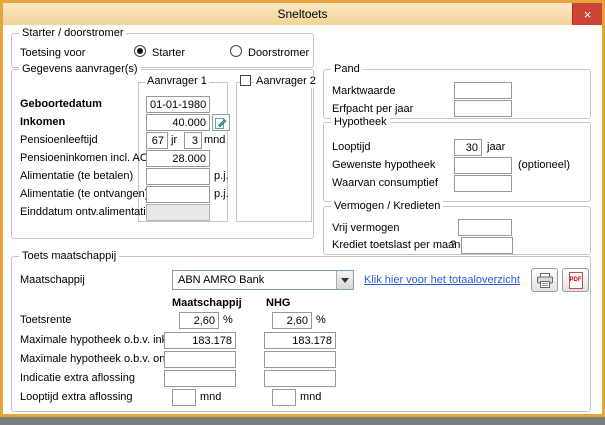 This screenshot has height=425, width=605. I want to click on column-header-nhg: NHG, so click(278, 303).